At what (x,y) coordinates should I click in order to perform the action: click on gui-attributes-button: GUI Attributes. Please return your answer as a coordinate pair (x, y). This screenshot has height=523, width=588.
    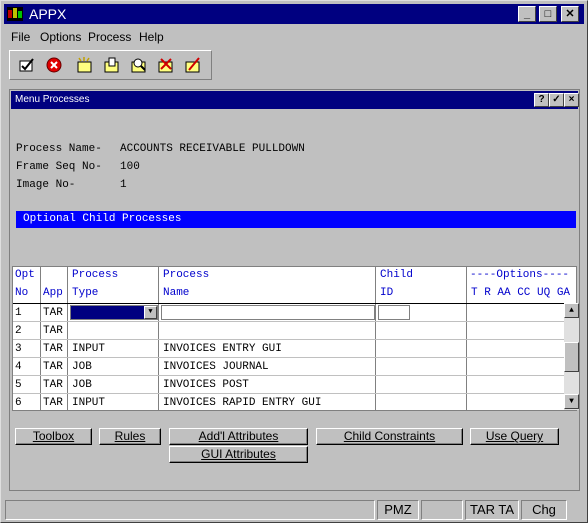
    Looking at the image, I should click on (238, 454).